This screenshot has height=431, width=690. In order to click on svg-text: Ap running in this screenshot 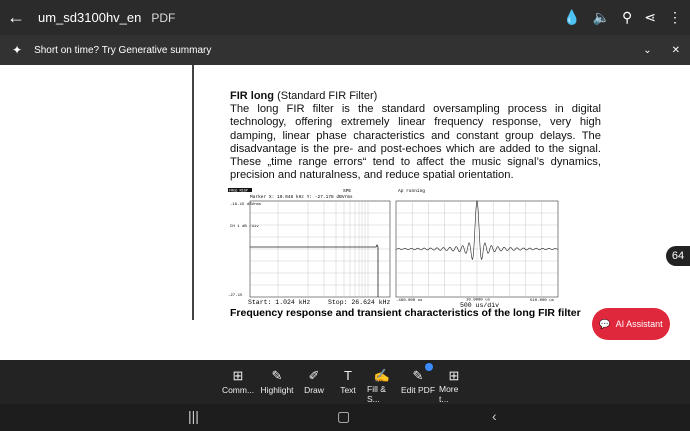, I will do `click(411, 191)`.